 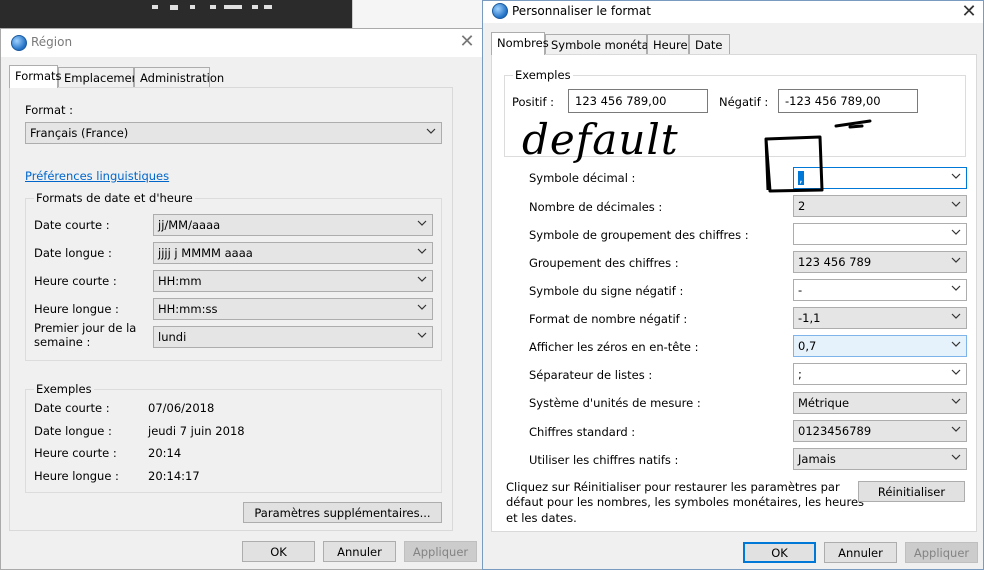 I want to click on long-time-value: HH:mm:ss, so click(x=188, y=309).